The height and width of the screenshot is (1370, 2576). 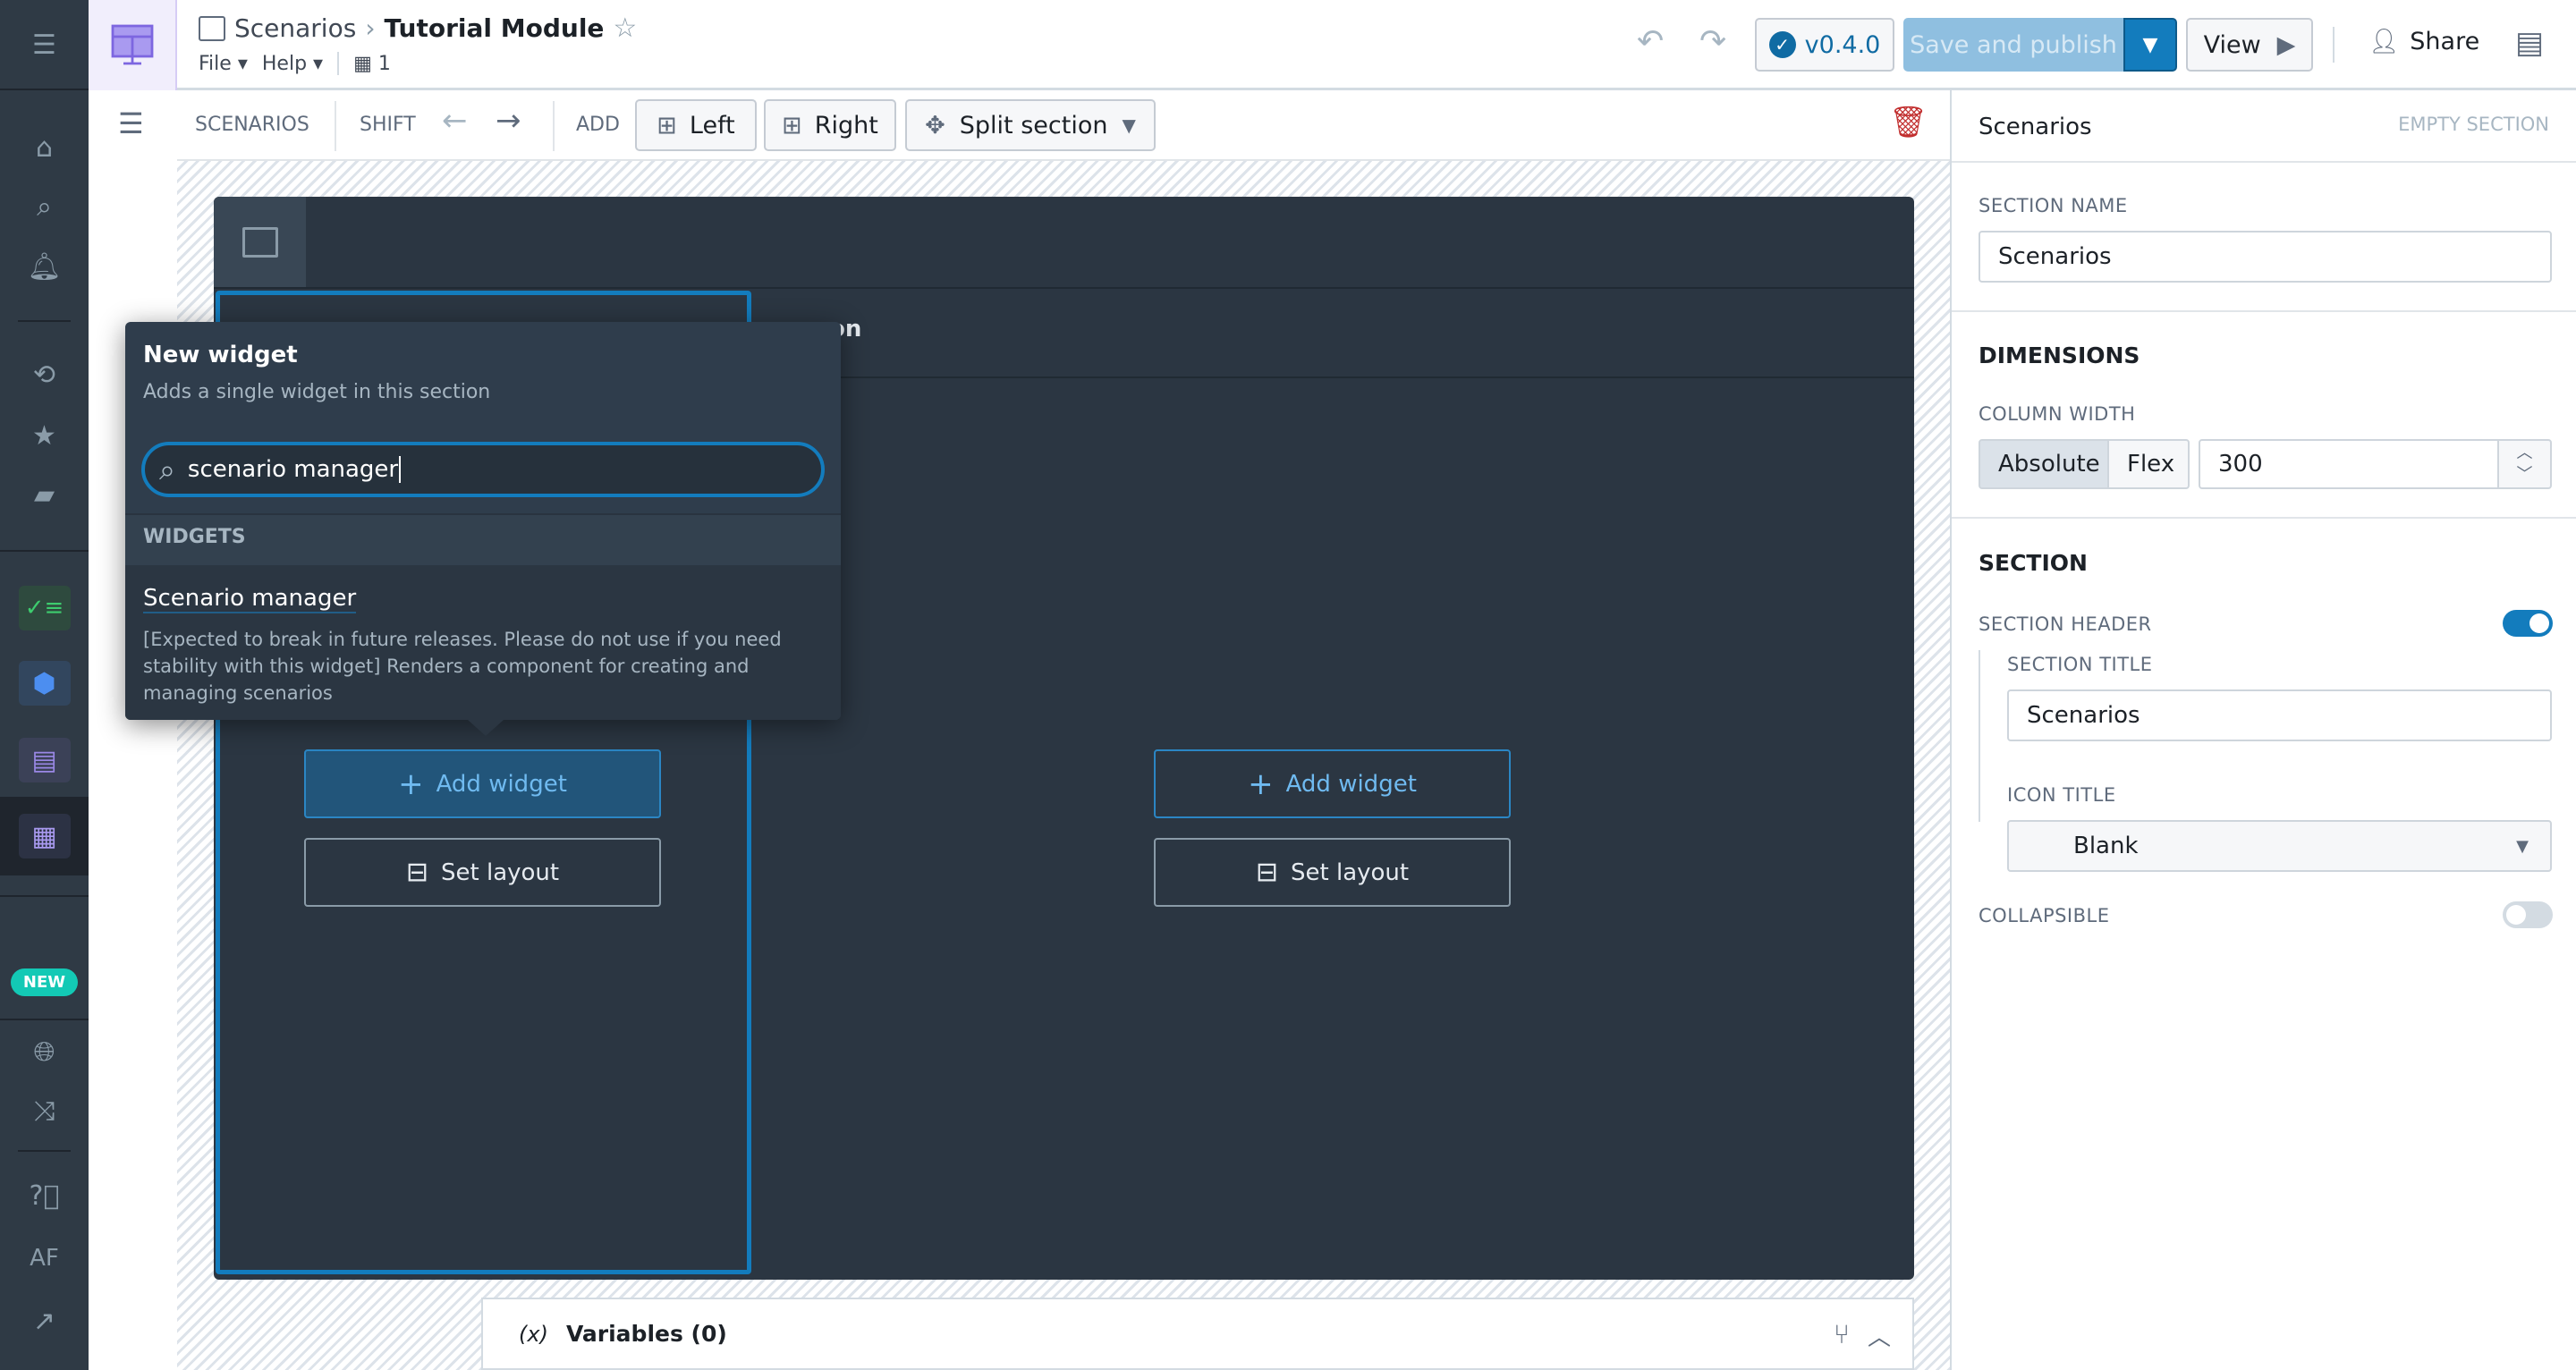 I want to click on section-header-label: SECTION HEADER, so click(x=2065, y=624).